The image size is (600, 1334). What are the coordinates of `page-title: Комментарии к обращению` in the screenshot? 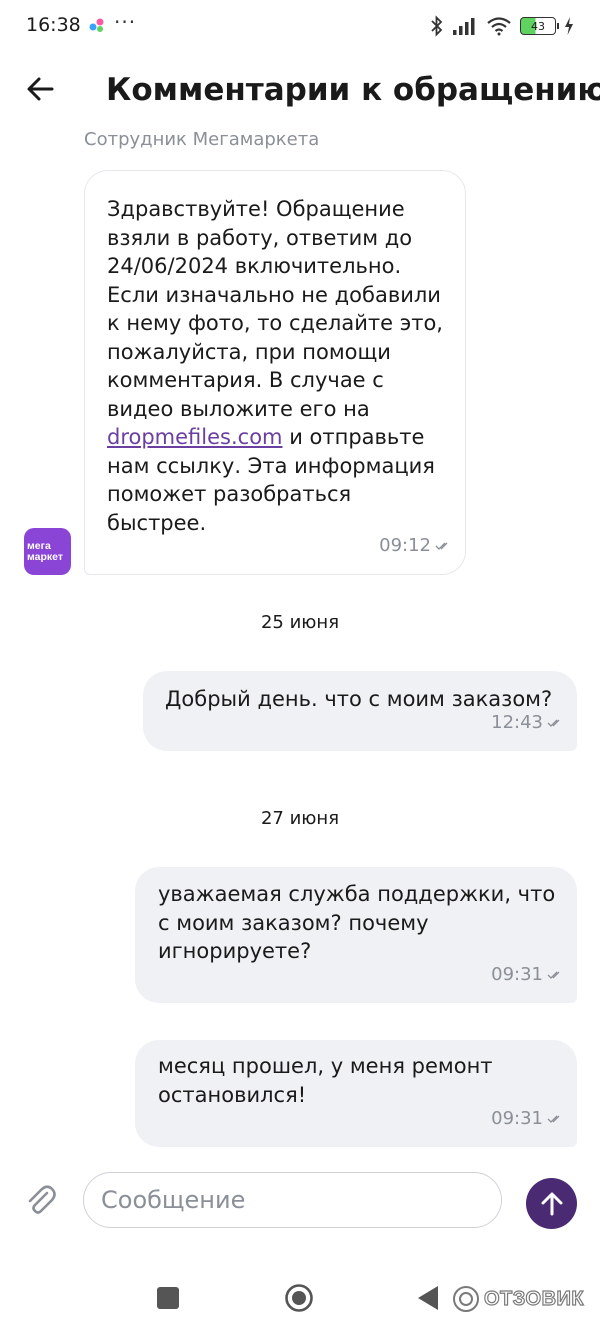 It's located at (353, 90).